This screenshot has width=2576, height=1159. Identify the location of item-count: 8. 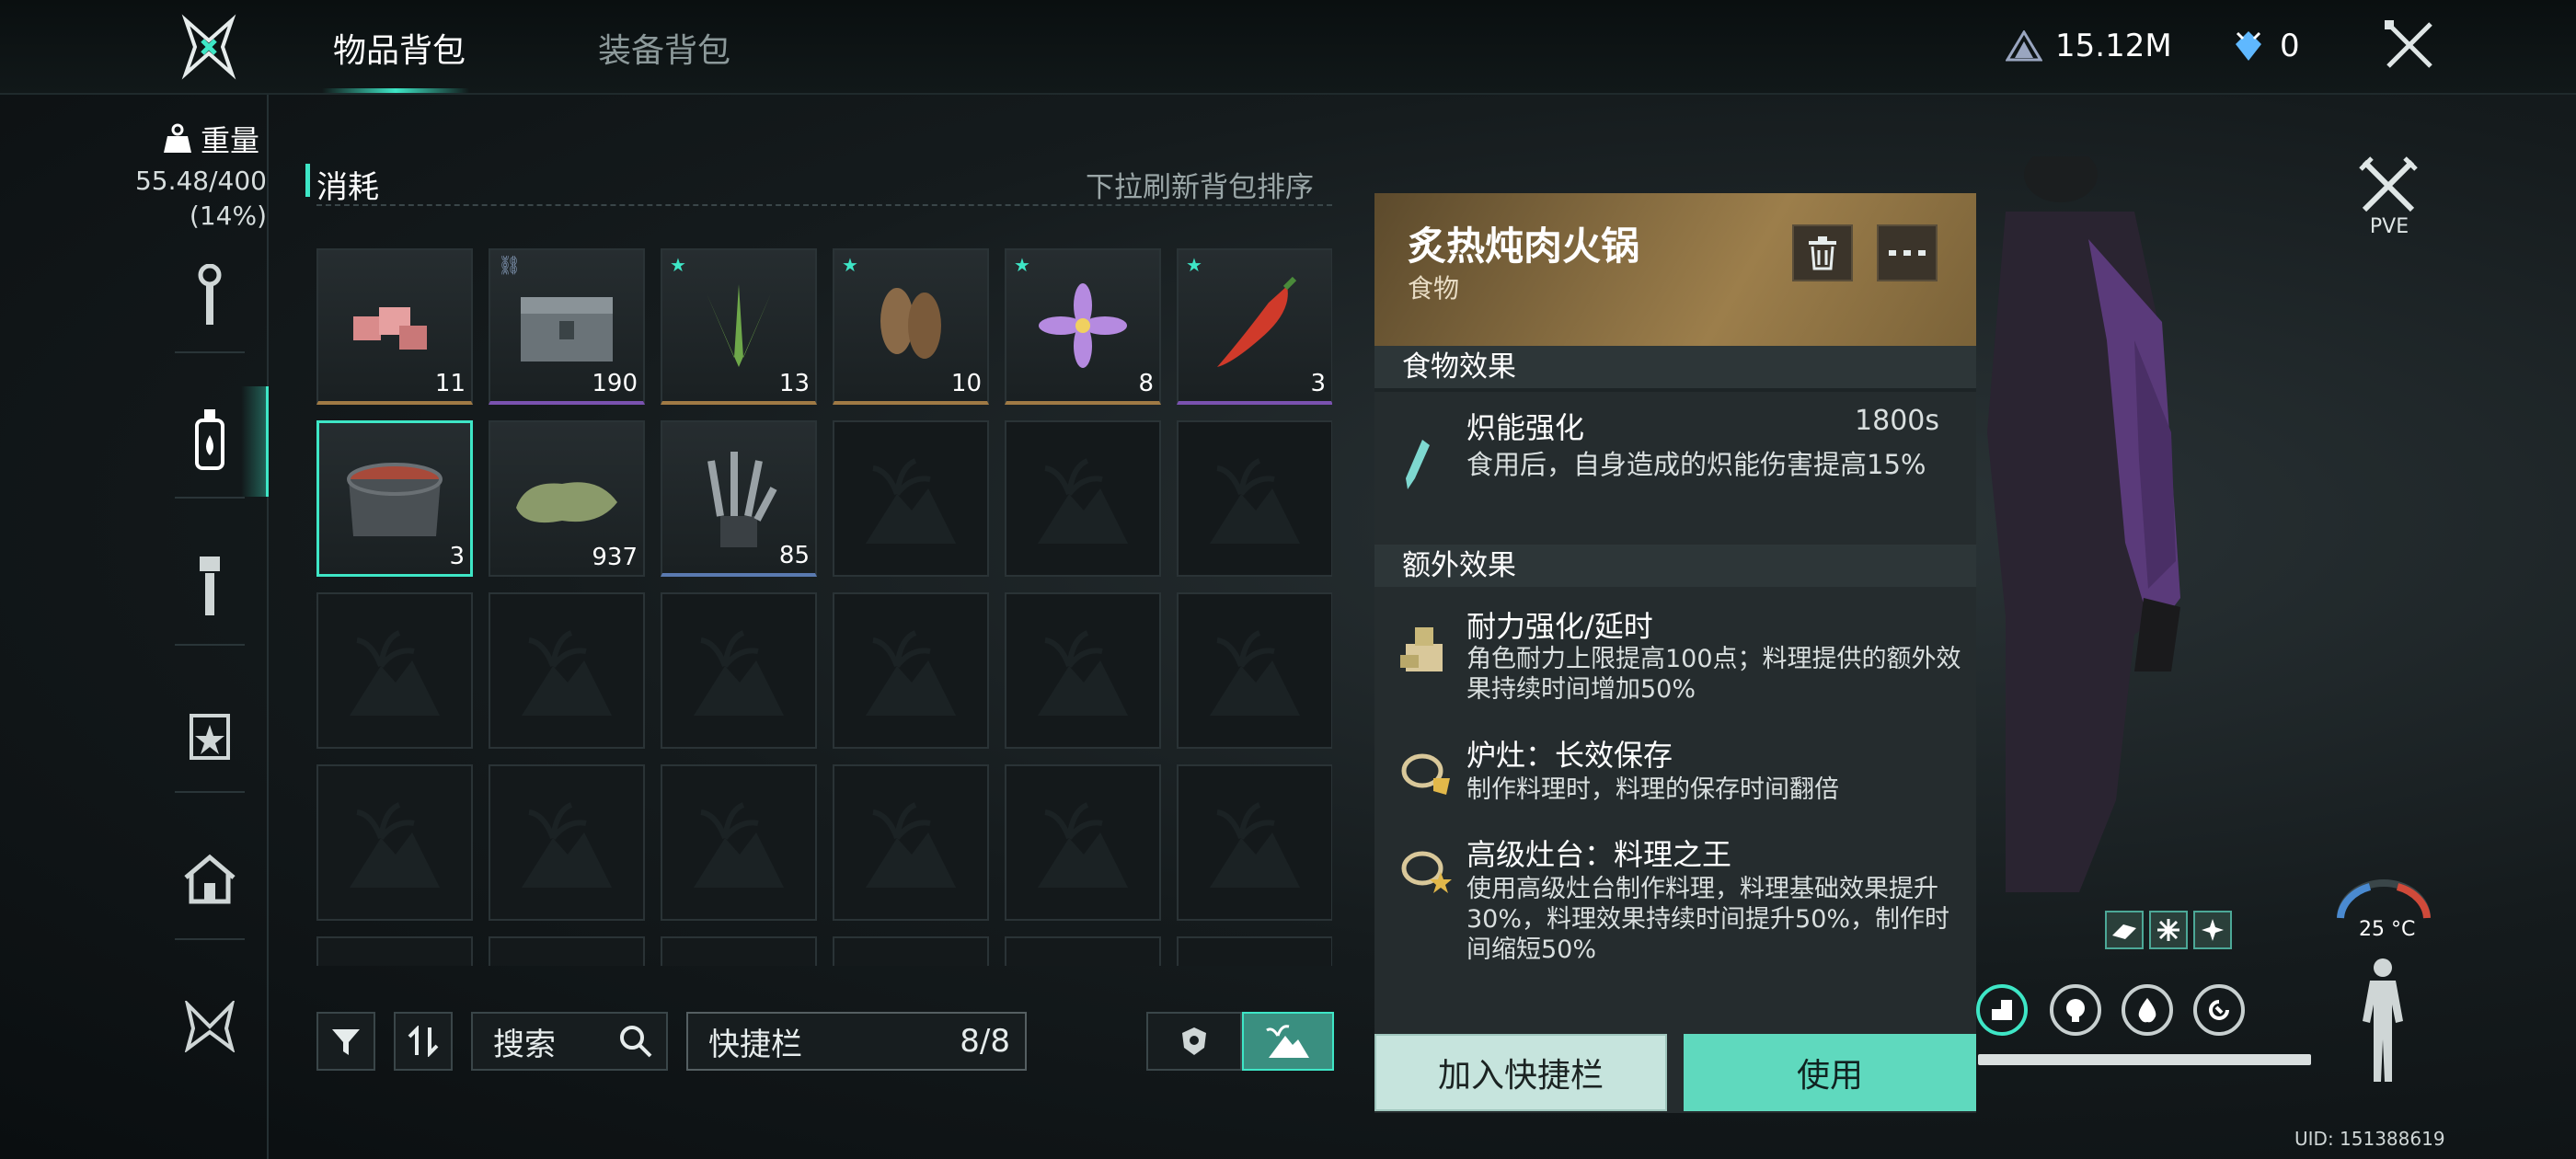
(1146, 383).